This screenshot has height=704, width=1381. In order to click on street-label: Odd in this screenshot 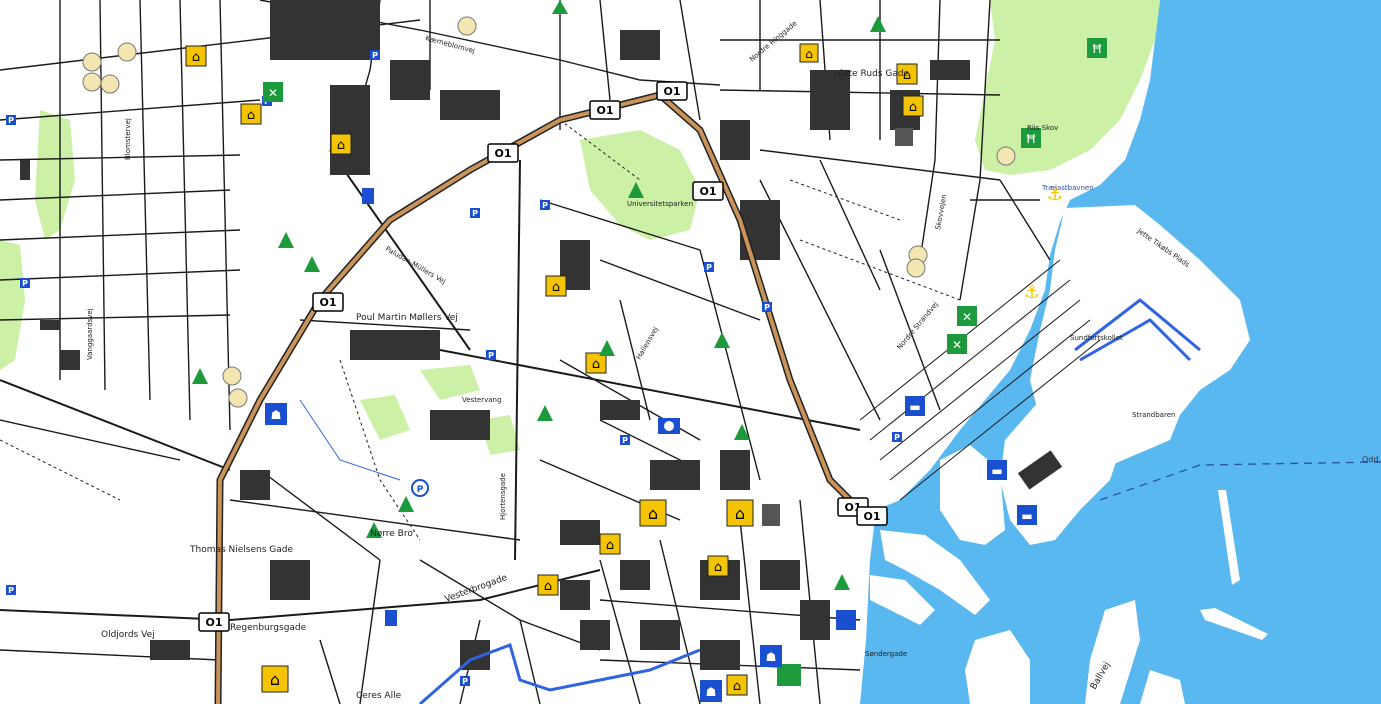, I will do `click(1370, 459)`.